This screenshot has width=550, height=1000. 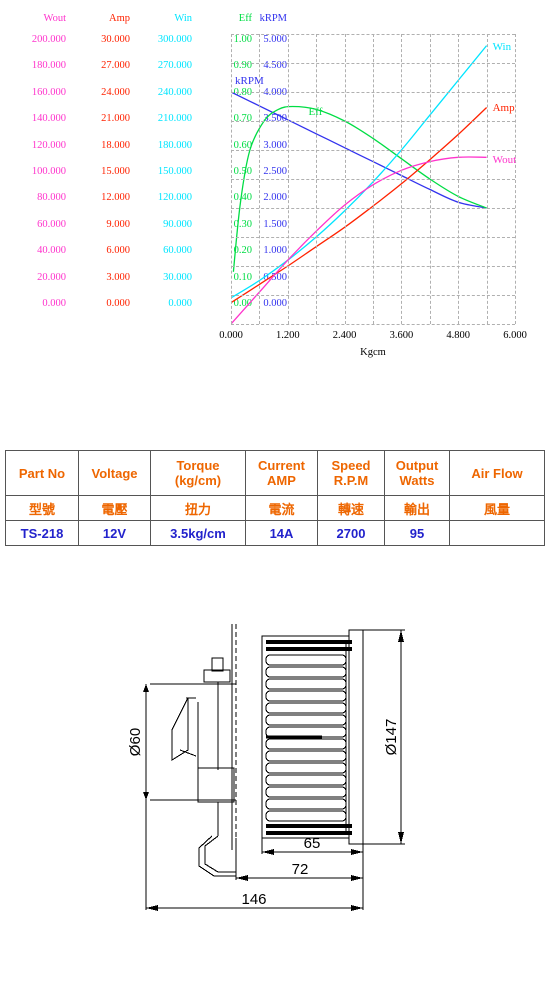 I want to click on axis-tick: 40.000, so click(x=51, y=251).